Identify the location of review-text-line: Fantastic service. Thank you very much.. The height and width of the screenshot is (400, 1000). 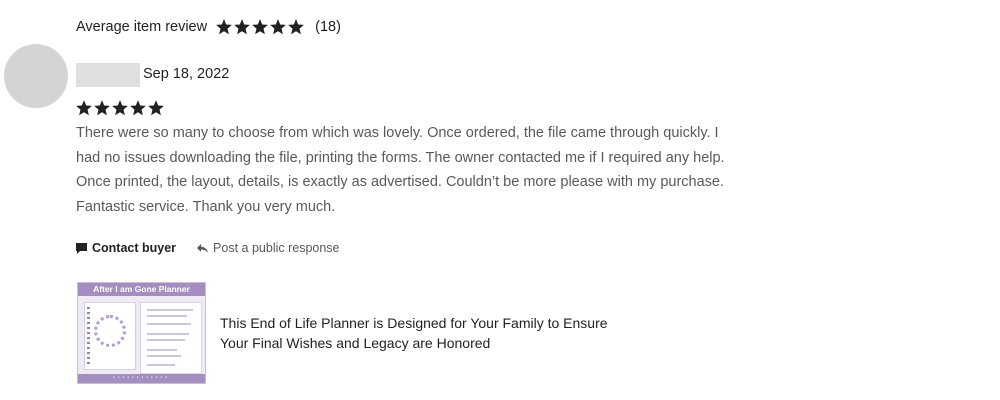
(206, 206).